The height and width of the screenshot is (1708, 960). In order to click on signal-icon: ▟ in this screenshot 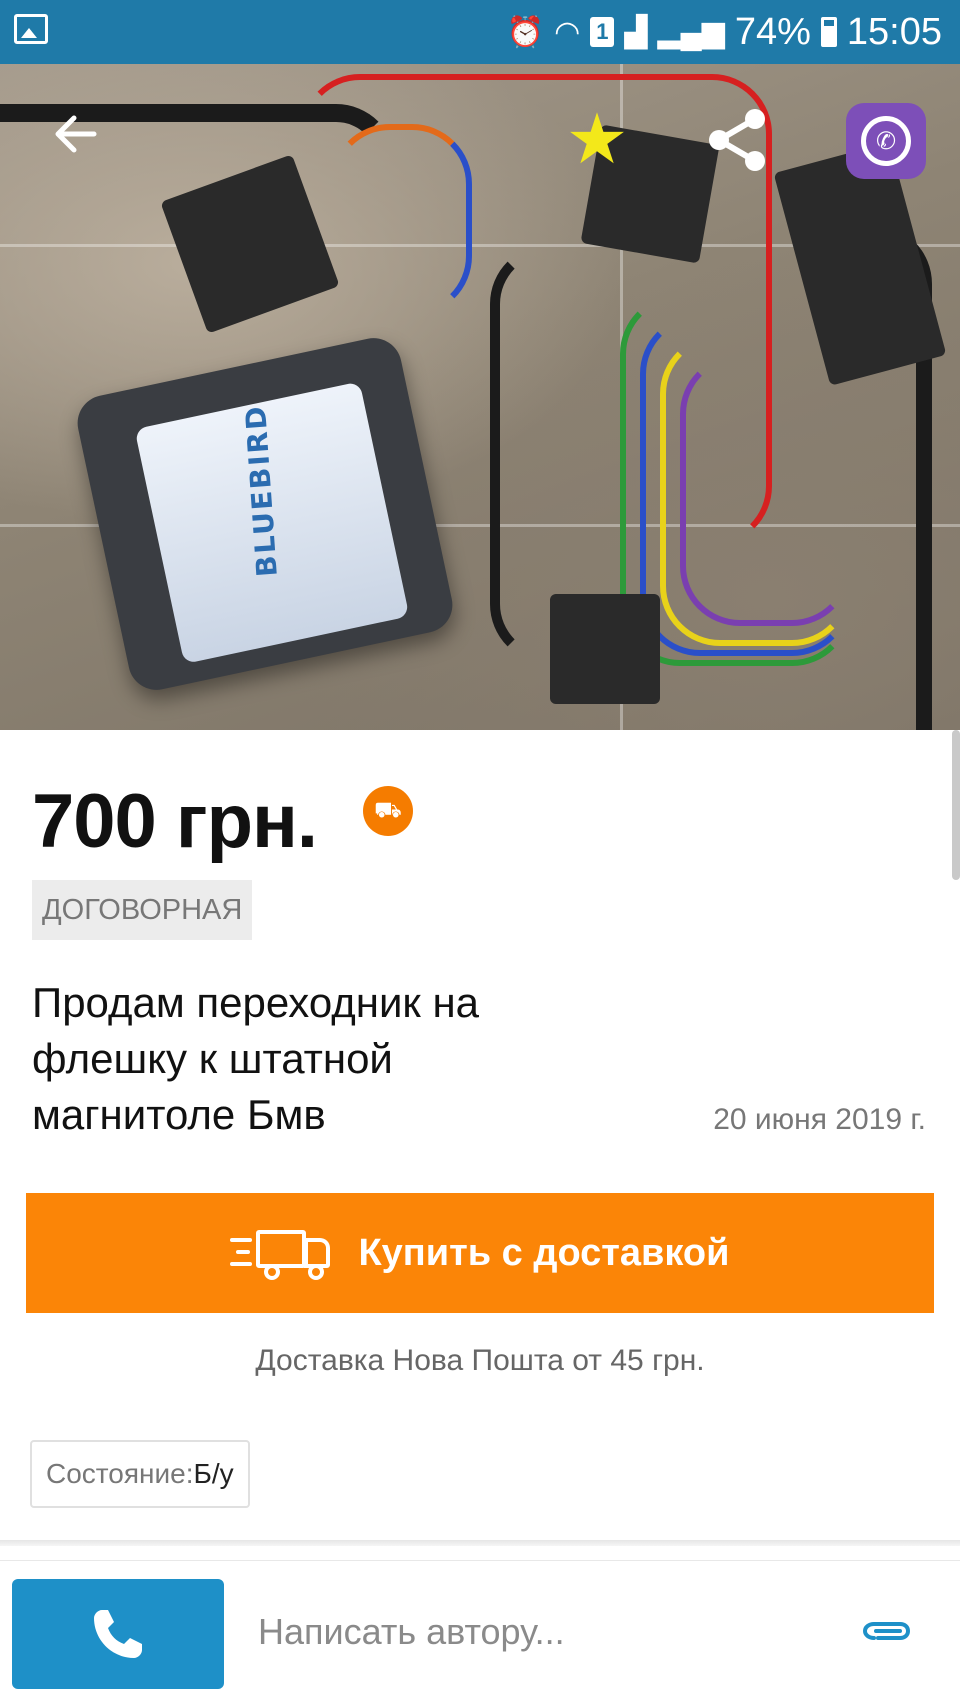, I will do `click(636, 32)`.